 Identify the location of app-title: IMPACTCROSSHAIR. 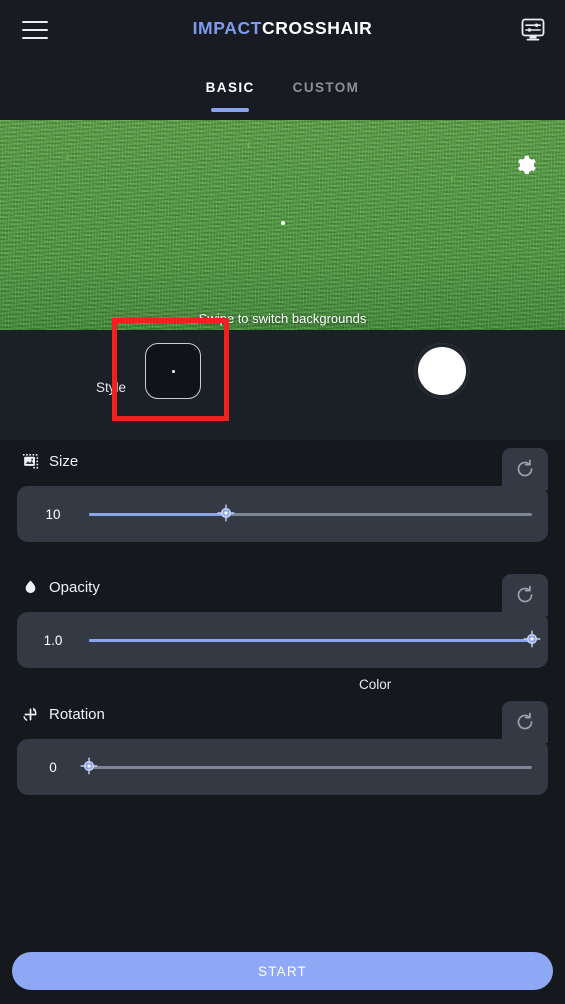
(282, 28).